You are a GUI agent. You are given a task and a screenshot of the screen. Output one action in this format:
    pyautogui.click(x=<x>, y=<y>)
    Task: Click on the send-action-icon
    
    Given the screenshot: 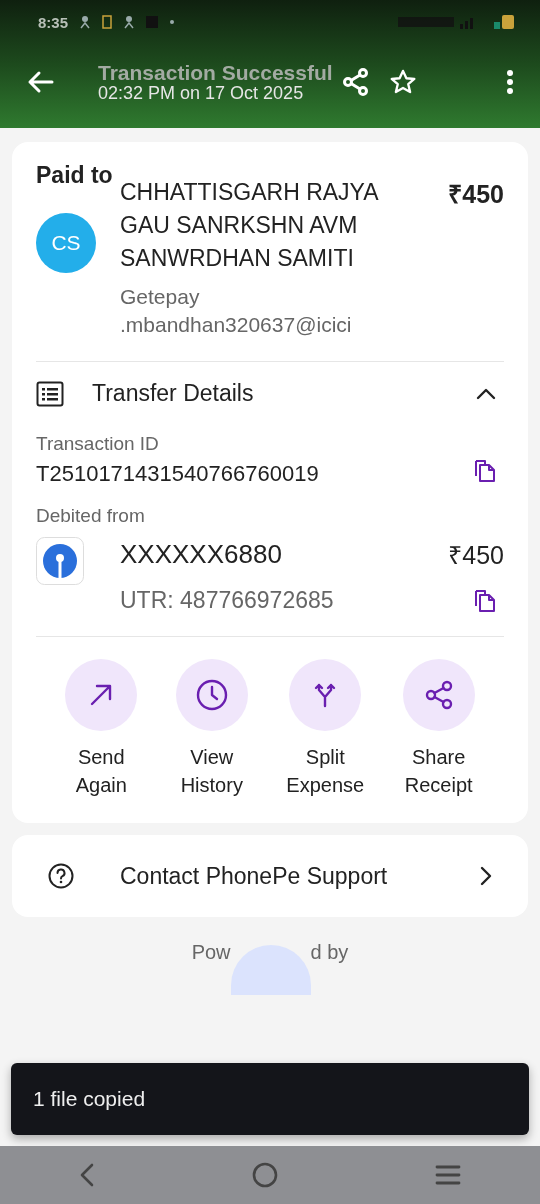 What is the action you would take?
    pyautogui.click(x=101, y=695)
    